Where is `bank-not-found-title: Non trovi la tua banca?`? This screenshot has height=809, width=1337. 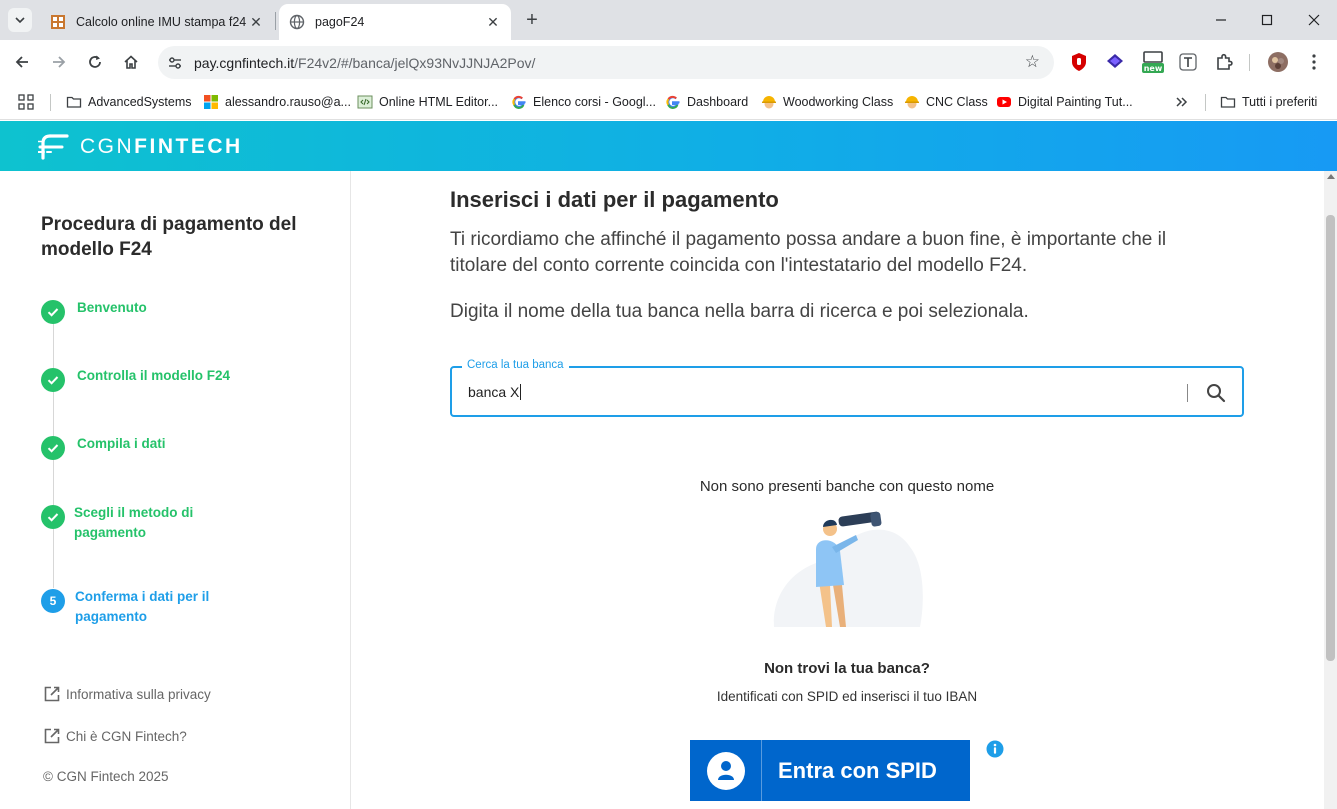
bank-not-found-title: Non trovi la tua banca? is located at coordinates (847, 668).